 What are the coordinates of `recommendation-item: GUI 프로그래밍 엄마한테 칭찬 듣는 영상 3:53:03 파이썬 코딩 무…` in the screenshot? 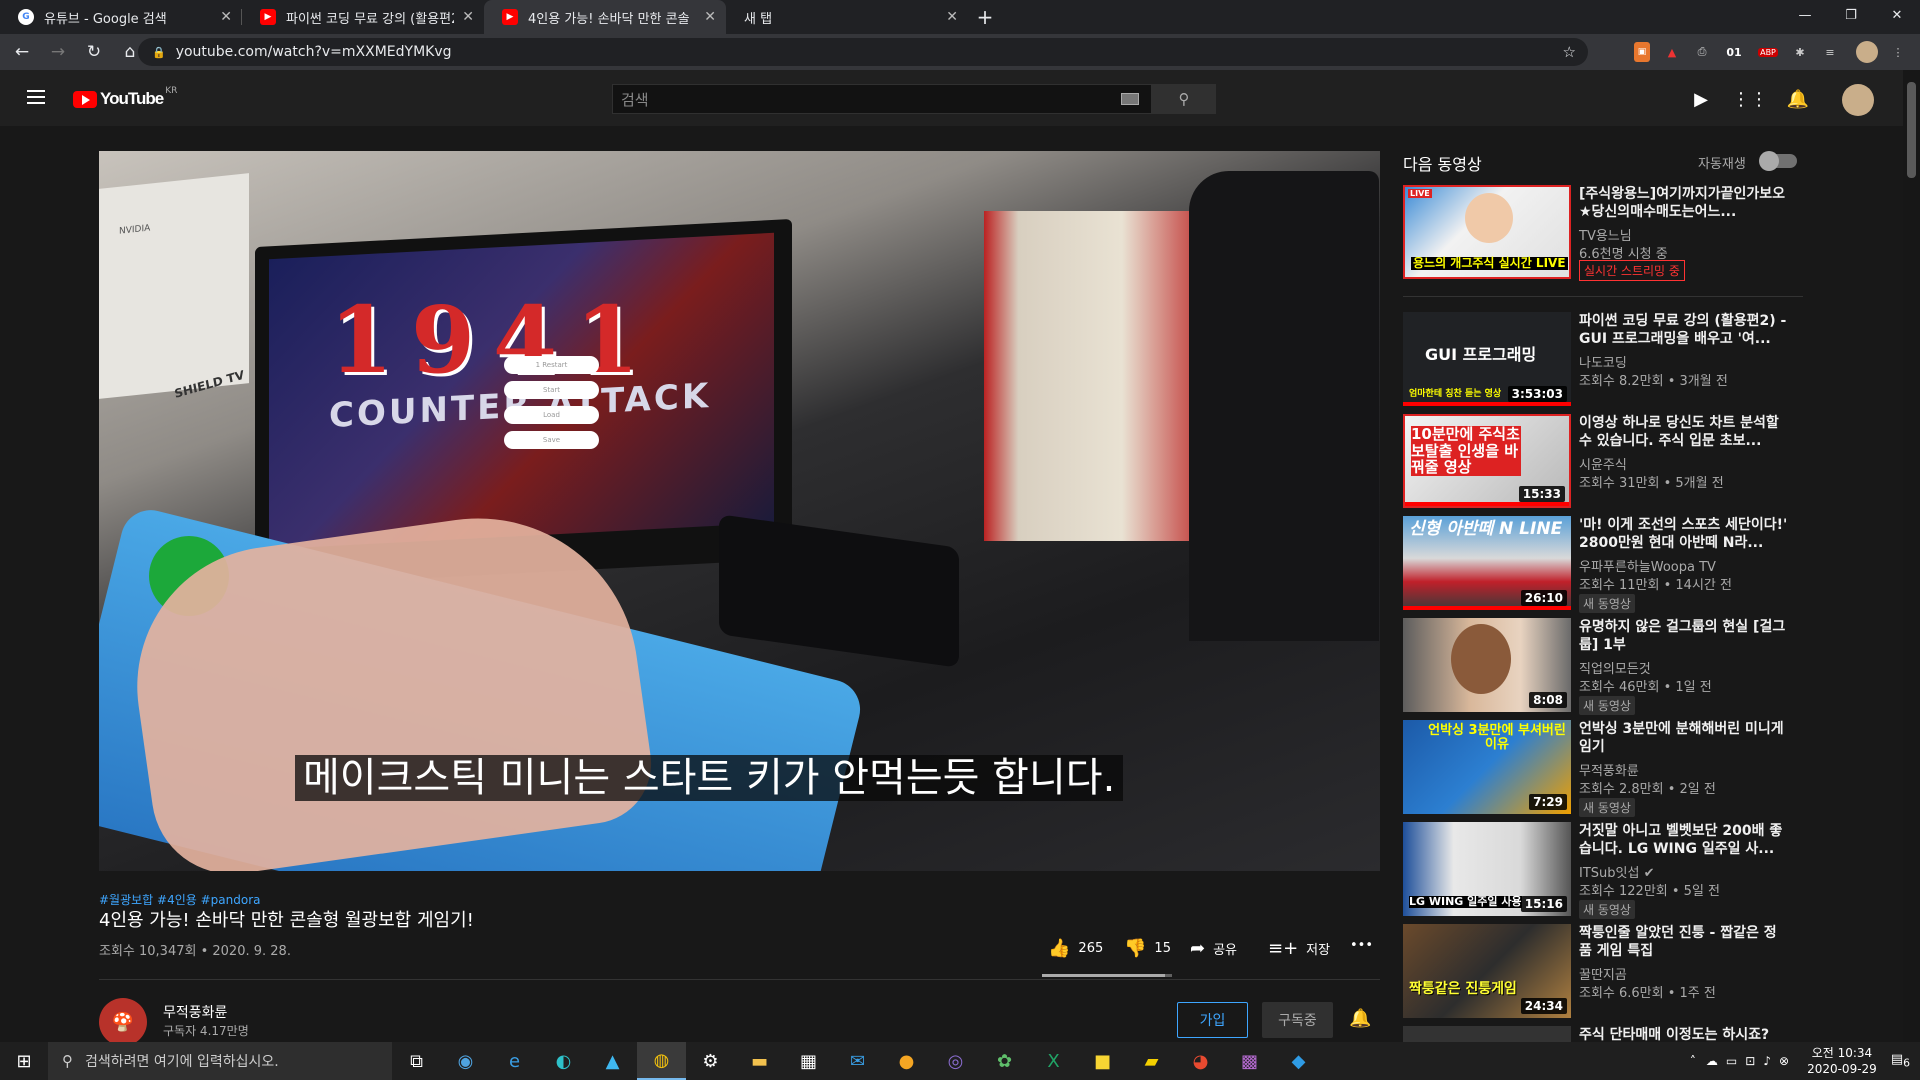 It's located at (1603, 359).